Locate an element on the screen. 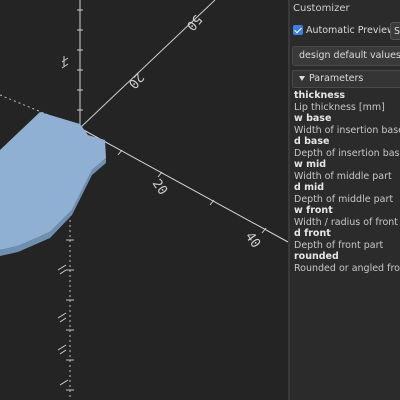 The height and width of the screenshot is (400, 400). collapse-triangle-icon is located at coordinates (302, 78).